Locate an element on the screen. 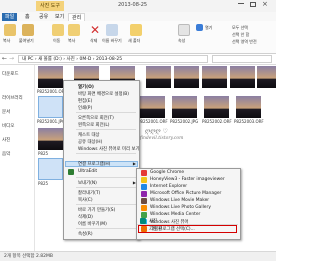 The image size is (320, 261). menu-item-cut: 잘라내기(T) is located at coordinates (89, 193).